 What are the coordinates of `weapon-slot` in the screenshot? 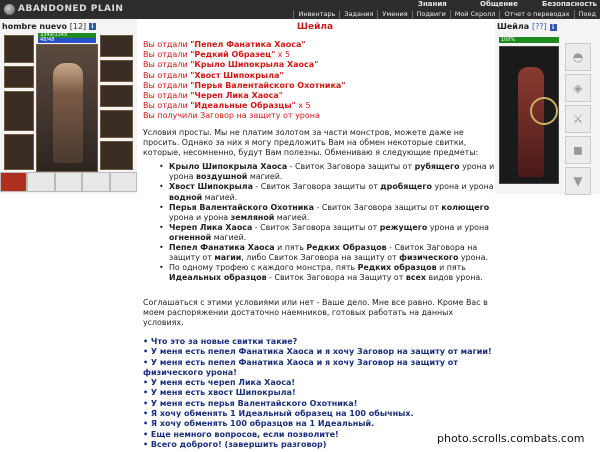 It's located at (19, 111).